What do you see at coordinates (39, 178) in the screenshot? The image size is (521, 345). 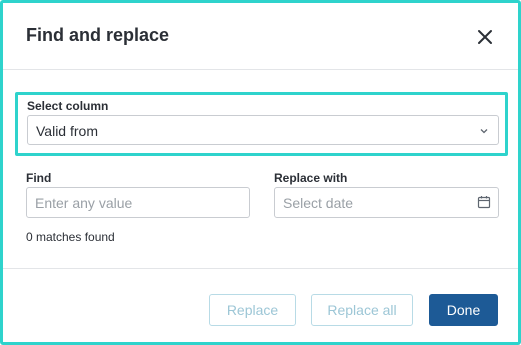 I see `find-label: Find` at bounding box center [39, 178].